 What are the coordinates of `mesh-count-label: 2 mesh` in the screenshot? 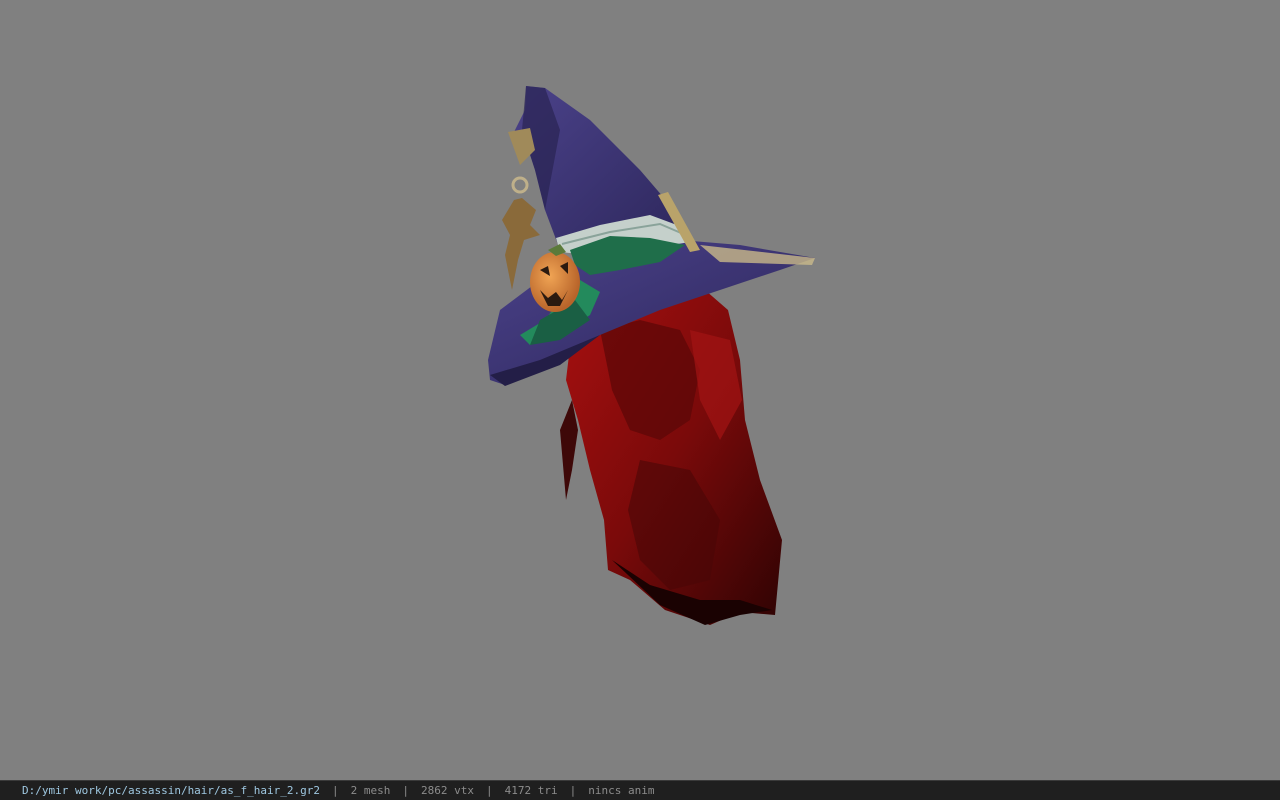 It's located at (370, 790).